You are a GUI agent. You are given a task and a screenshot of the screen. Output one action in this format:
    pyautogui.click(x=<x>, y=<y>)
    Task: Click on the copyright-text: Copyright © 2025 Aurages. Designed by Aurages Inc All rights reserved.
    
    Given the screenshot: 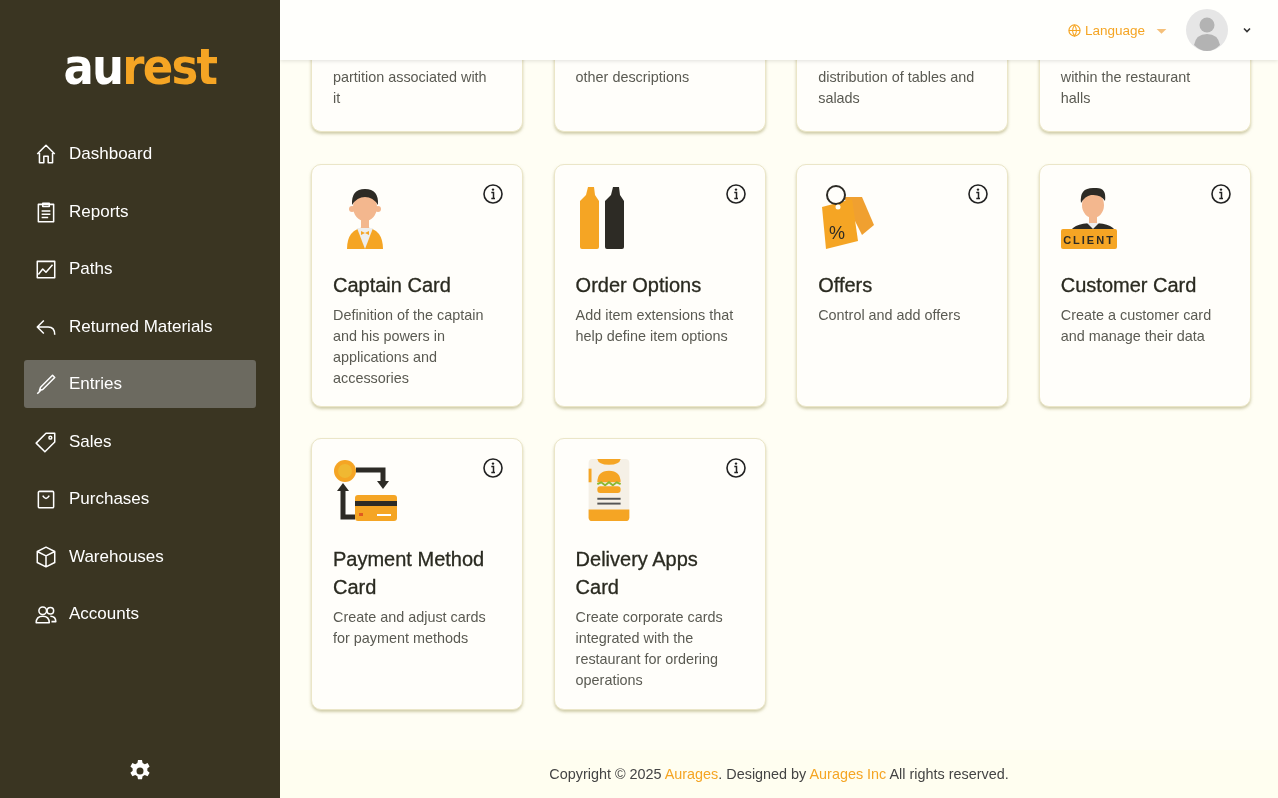 What is the action you would take?
    pyautogui.click(x=779, y=774)
    